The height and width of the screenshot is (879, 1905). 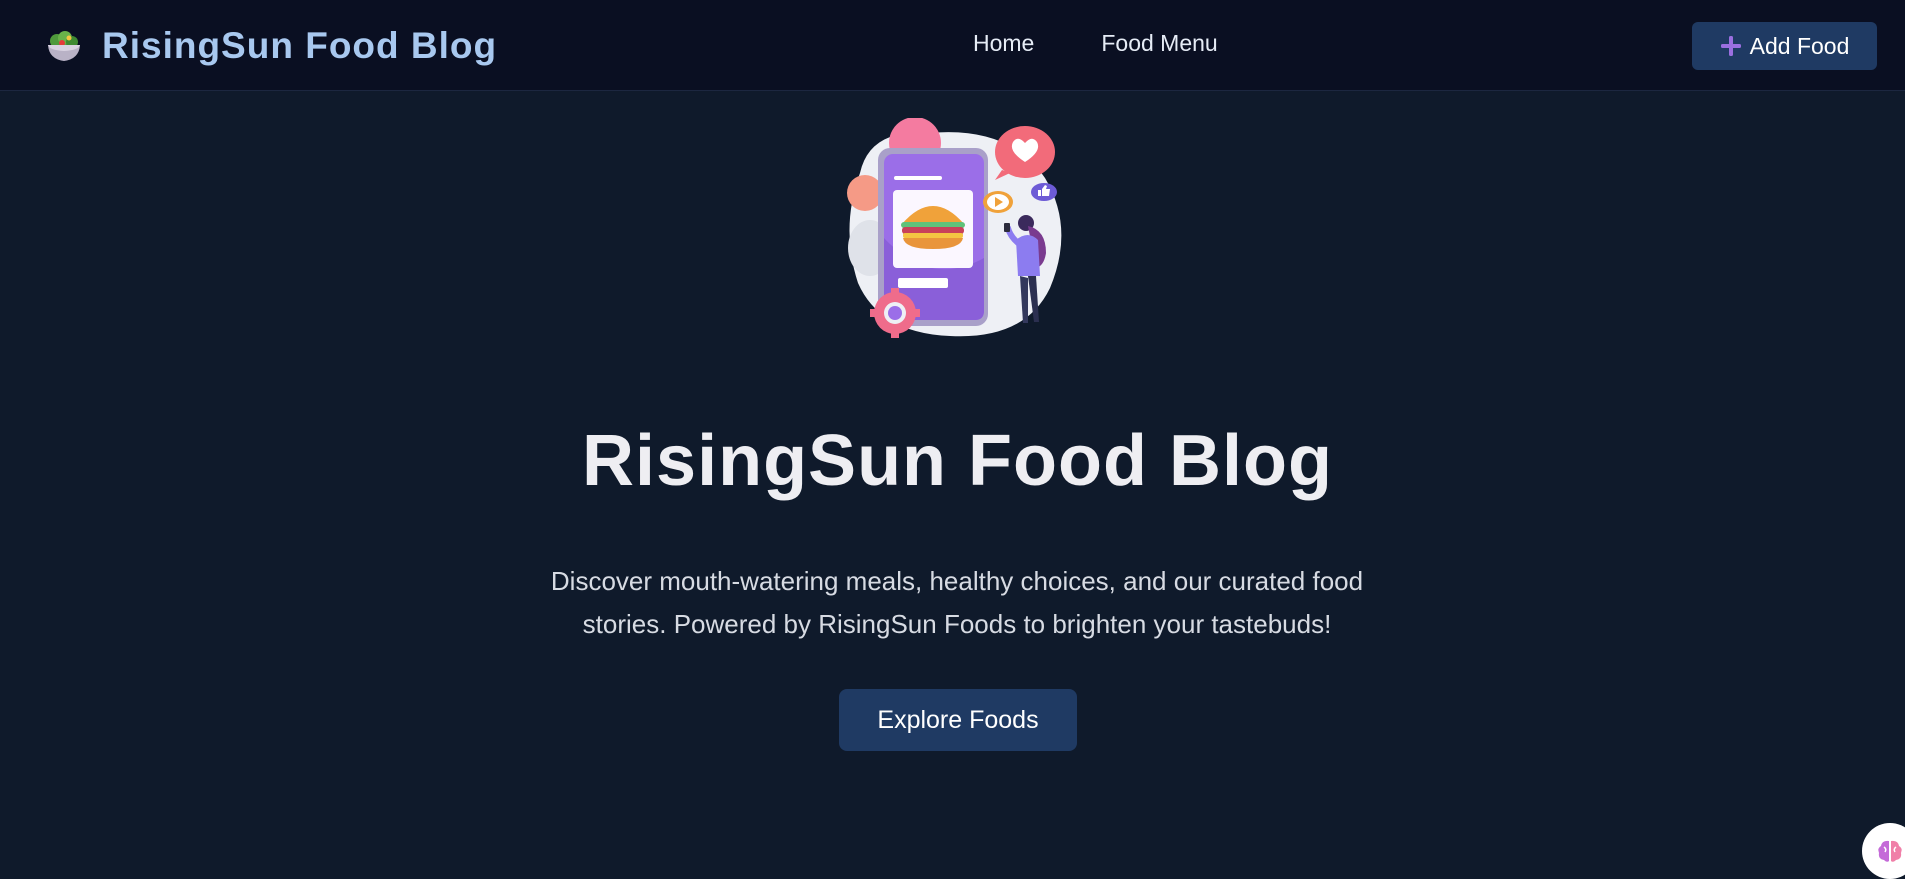 I want to click on brand-title: RisingSun Food Blog, so click(x=300, y=45).